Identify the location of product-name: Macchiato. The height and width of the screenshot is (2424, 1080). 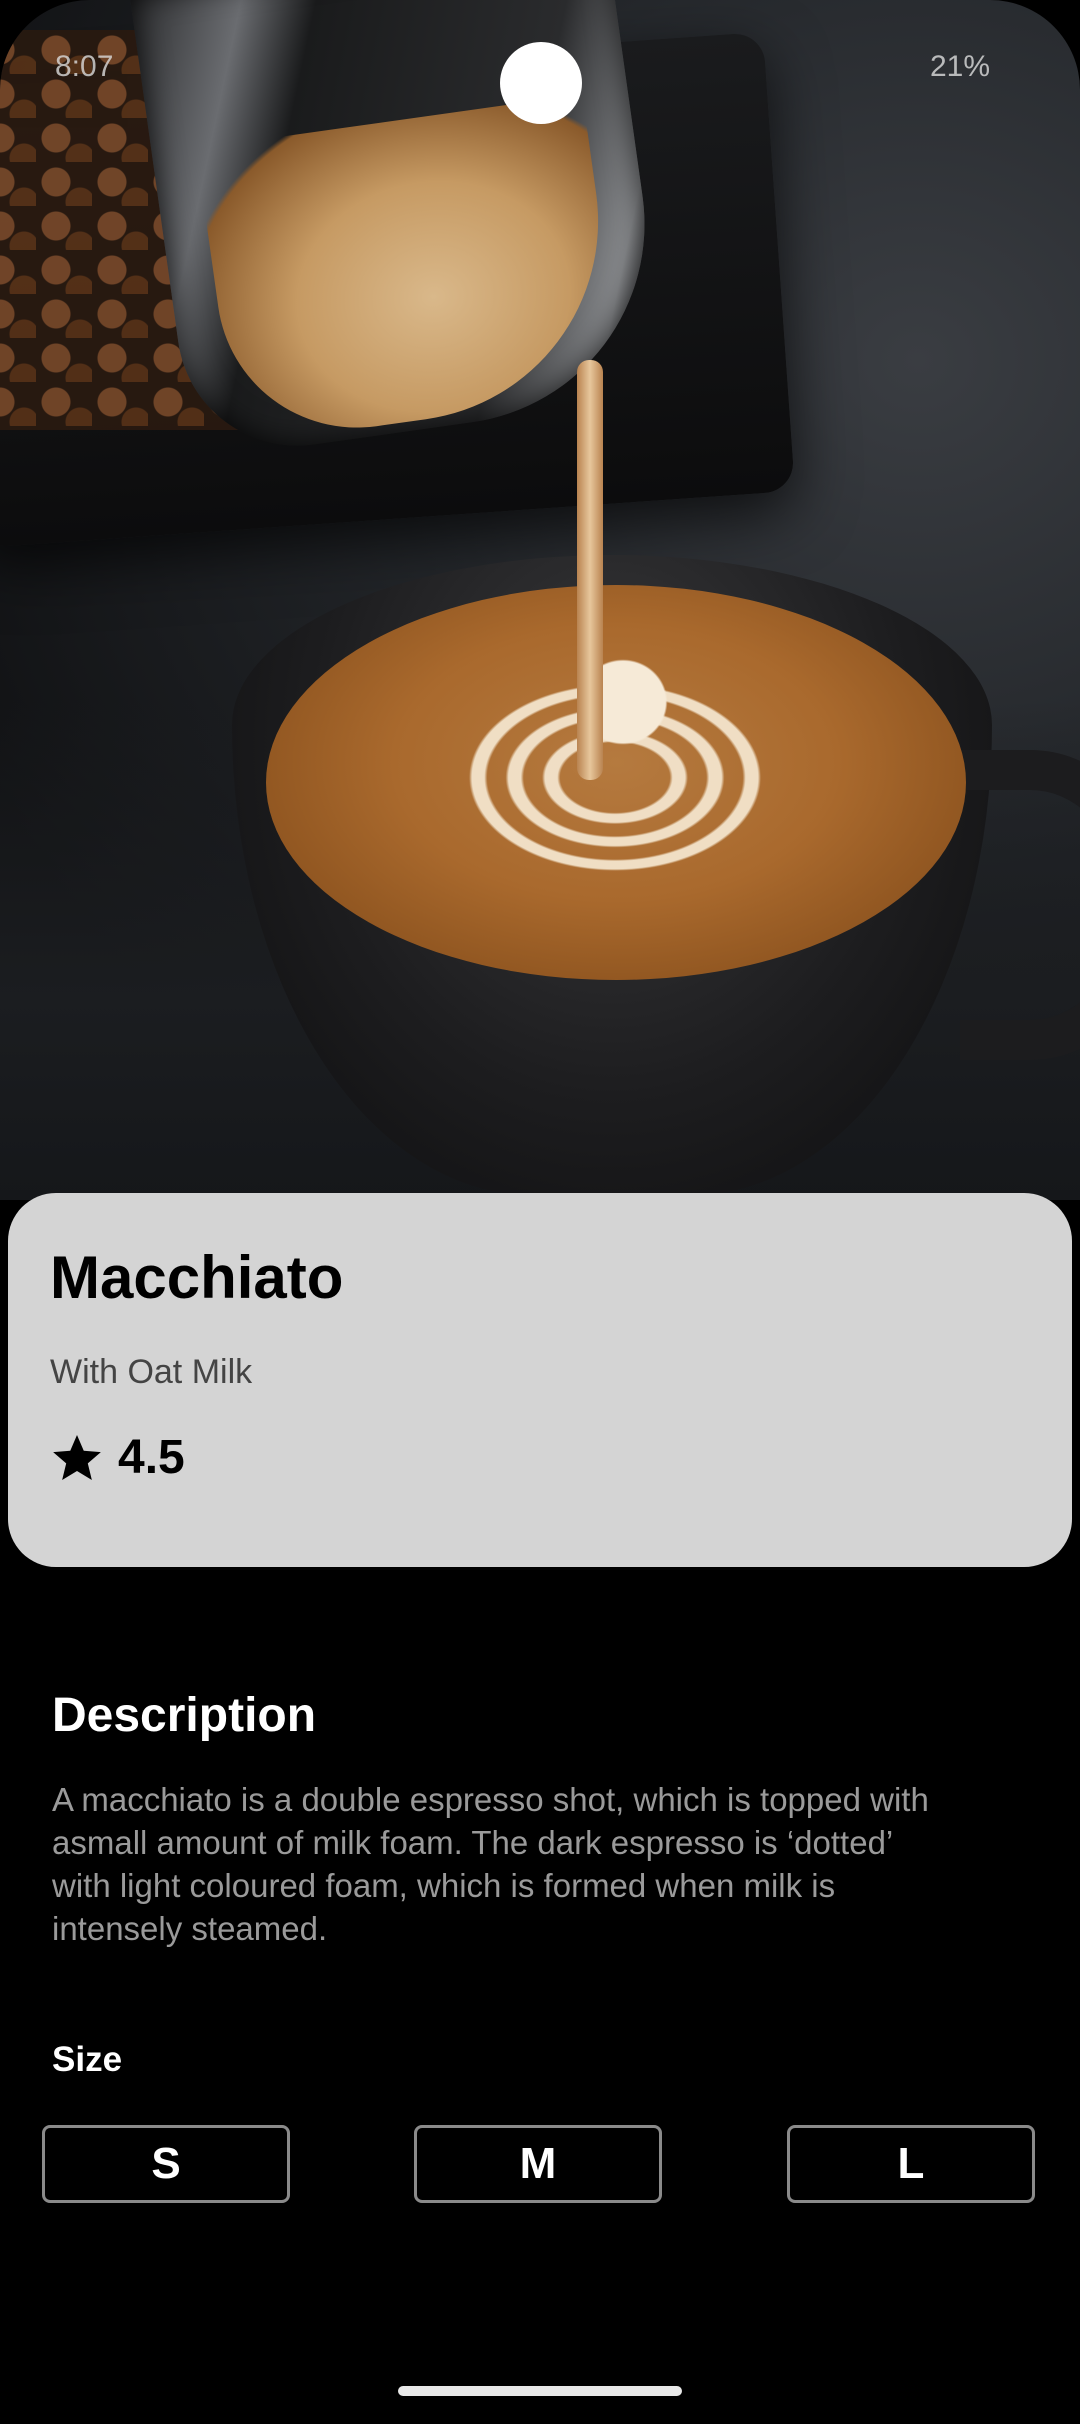
(197, 1277).